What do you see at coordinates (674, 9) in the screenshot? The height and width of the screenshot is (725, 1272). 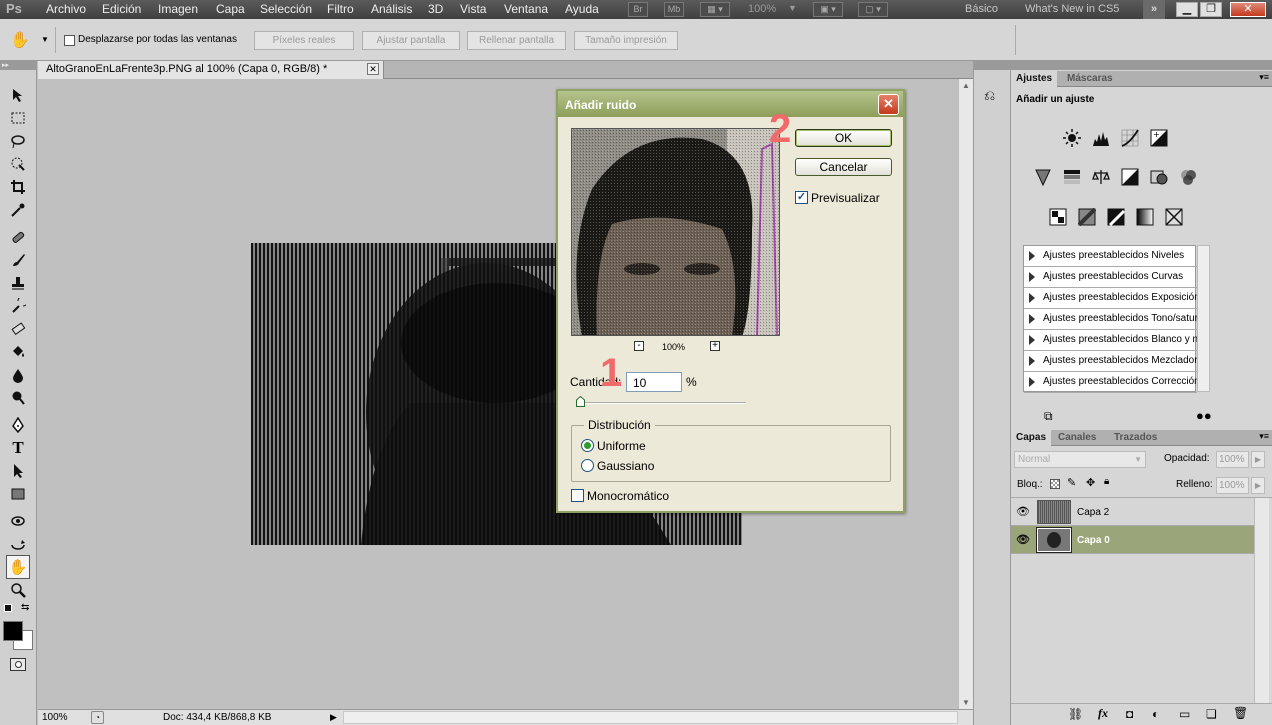 I see `mini-bridge-button: Mb` at bounding box center [674, 9].